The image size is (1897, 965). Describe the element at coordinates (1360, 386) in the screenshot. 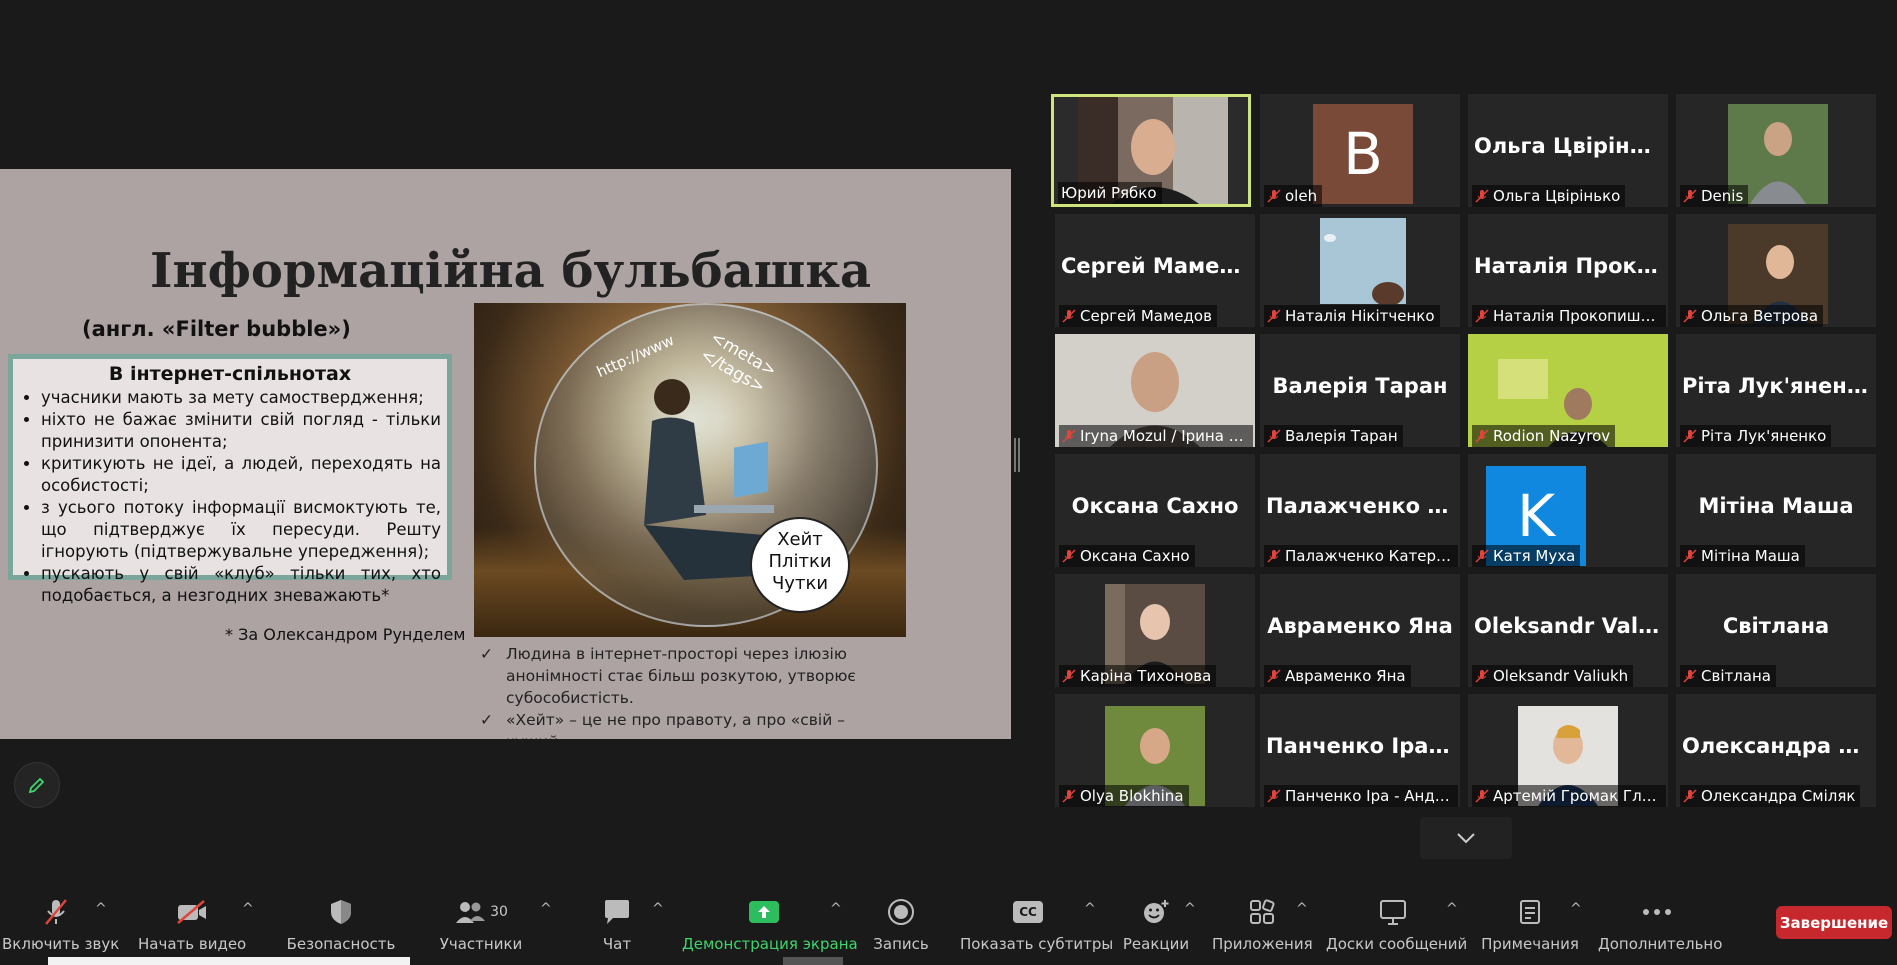

I see `participant-display-name: Валерія Таран` at that location.